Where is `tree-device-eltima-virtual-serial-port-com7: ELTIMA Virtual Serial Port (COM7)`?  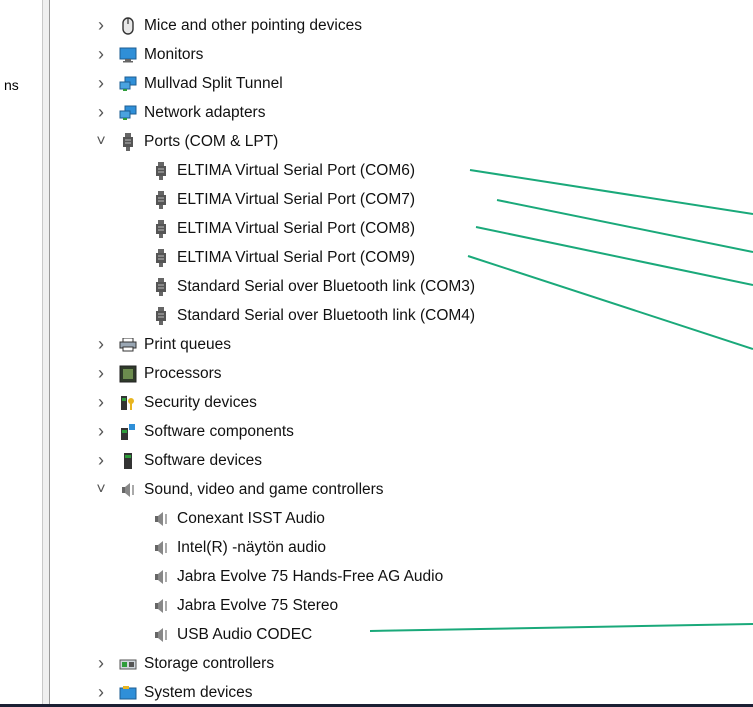 tree-device-eltima-virtual-serial-port-com7: ELTIMA Virtual Serial Port (COM7) is located at coordinates (283, 199).